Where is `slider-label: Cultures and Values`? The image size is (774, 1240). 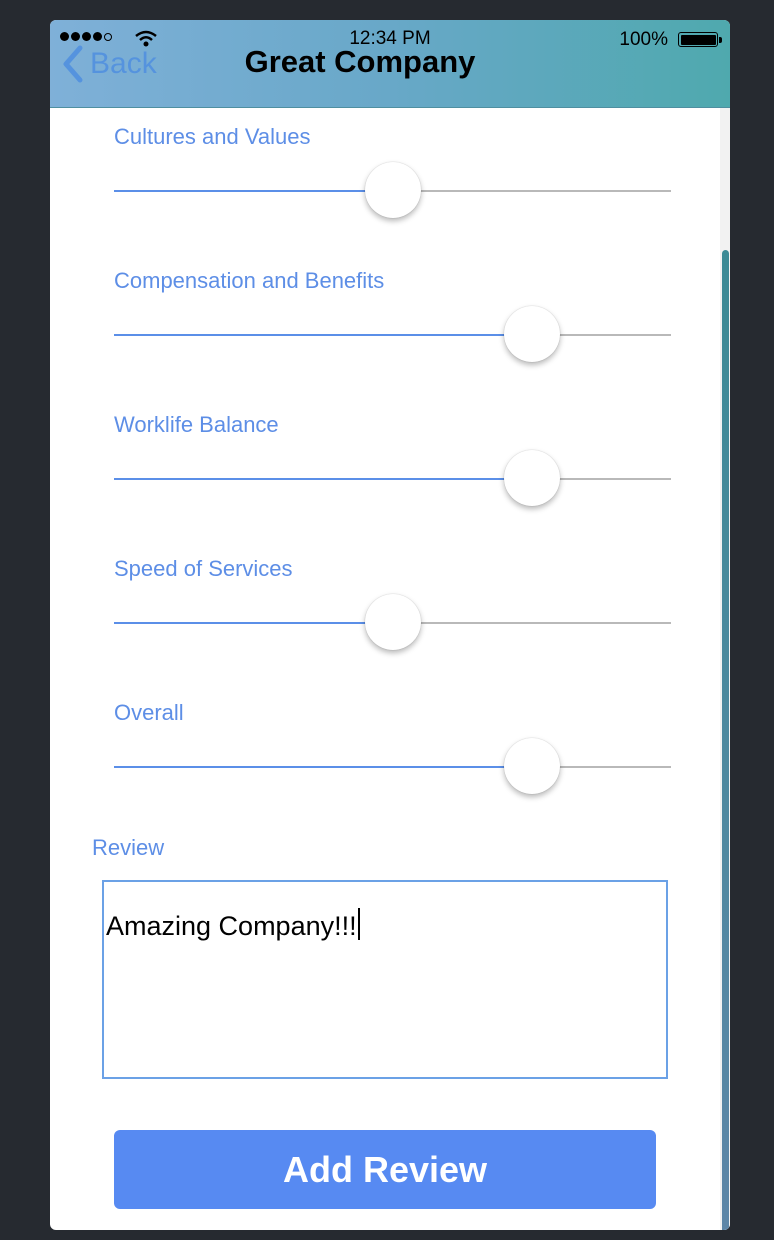 slider-label: Cultures and Values is located at coordinates (212, 136).